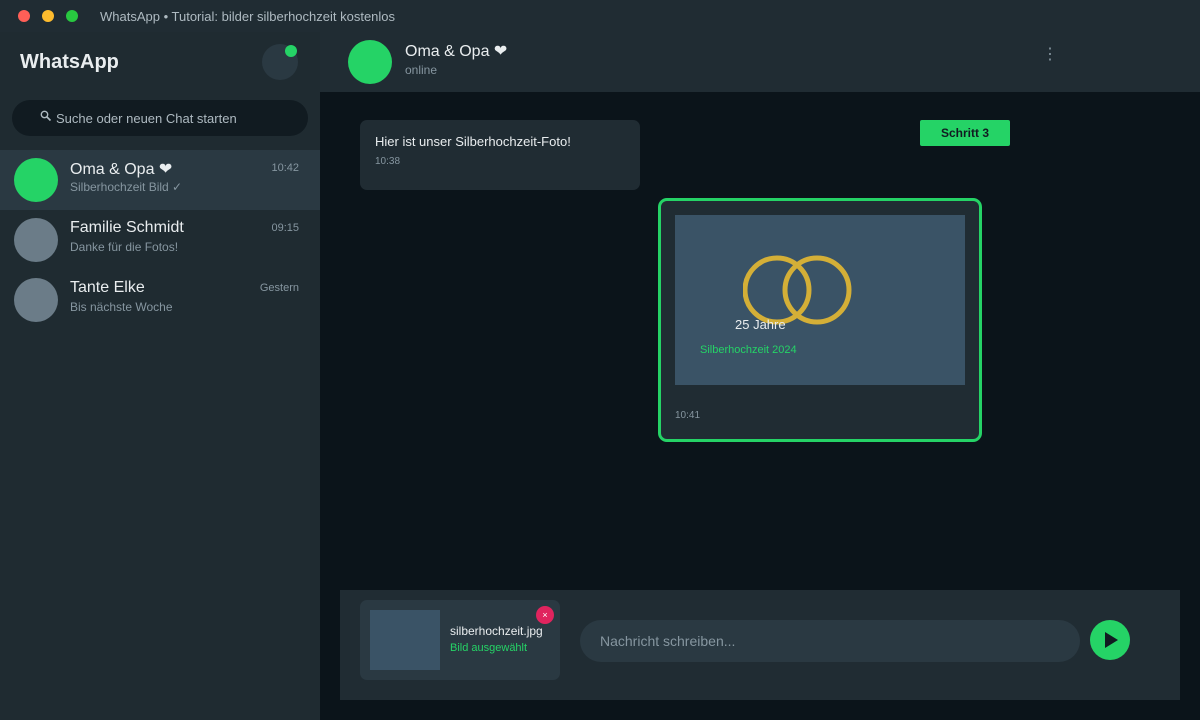  I want to click on contact-name: Oma & Opa ❤, so click(456, 51).